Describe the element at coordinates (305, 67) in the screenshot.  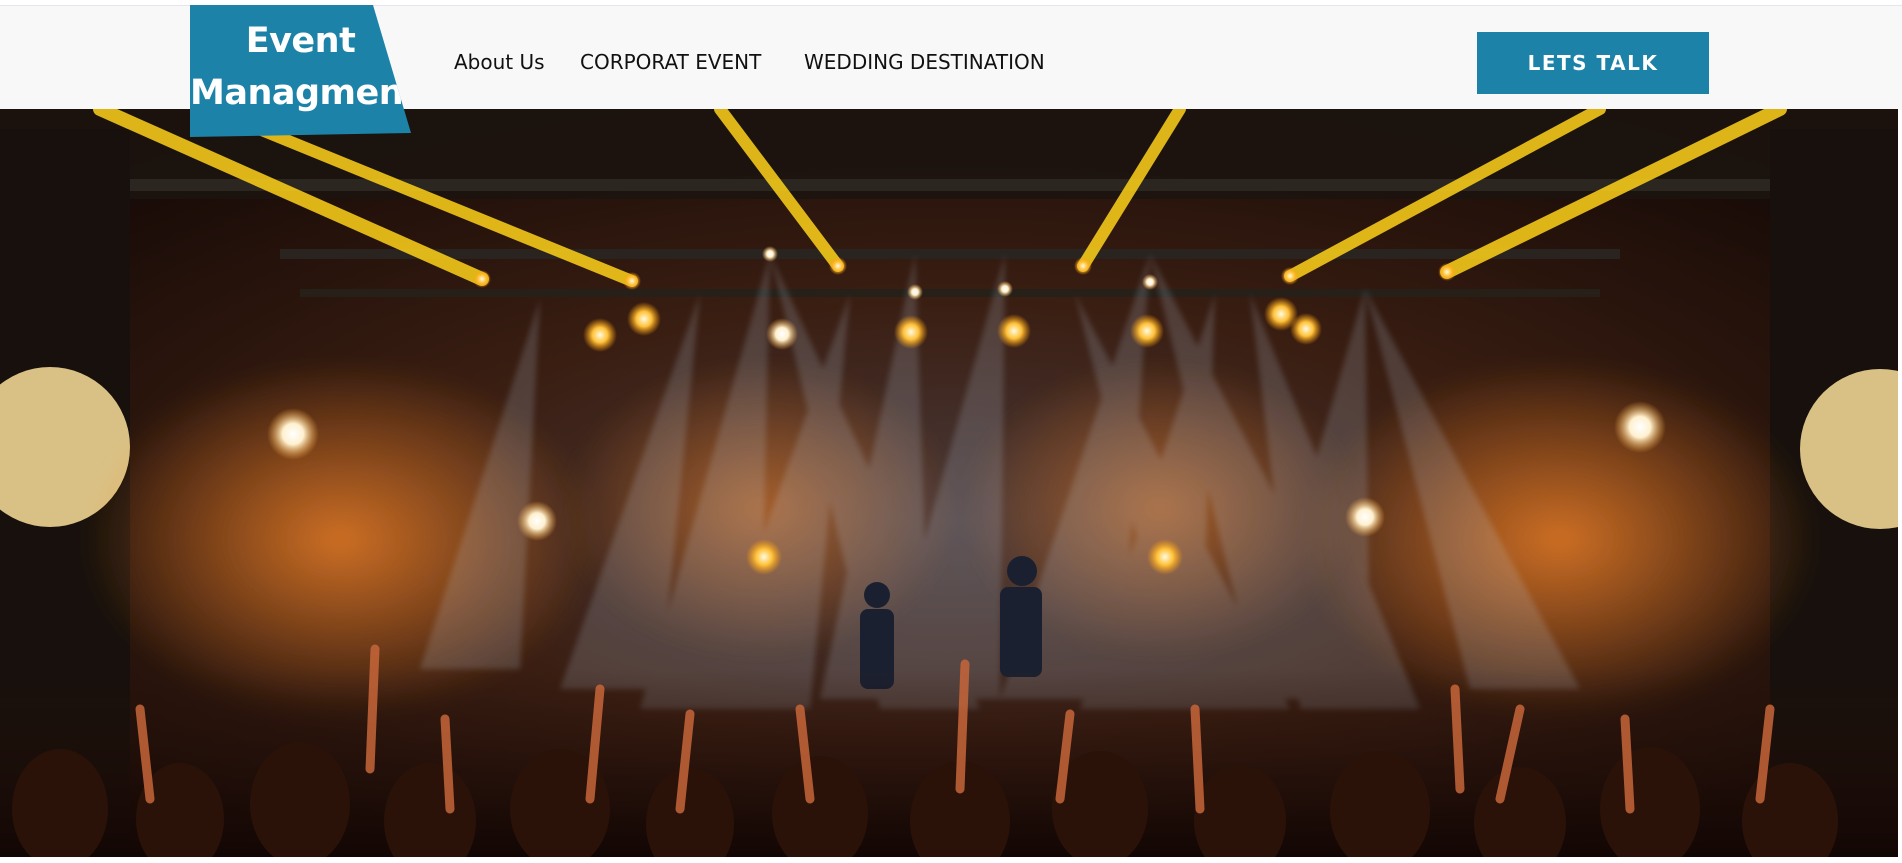
I see `logo-text: Event Managment` at that location.